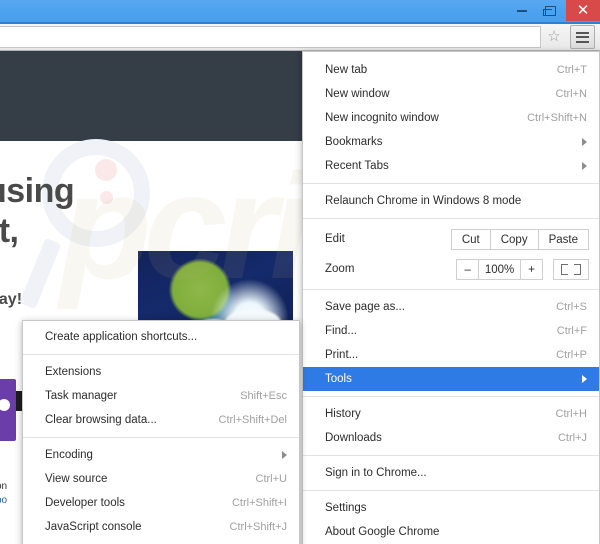 Image resolution: width=600 pixels, height=544 pixels. I want to click on page-tiny-link-b: bo, so click(3, 500).